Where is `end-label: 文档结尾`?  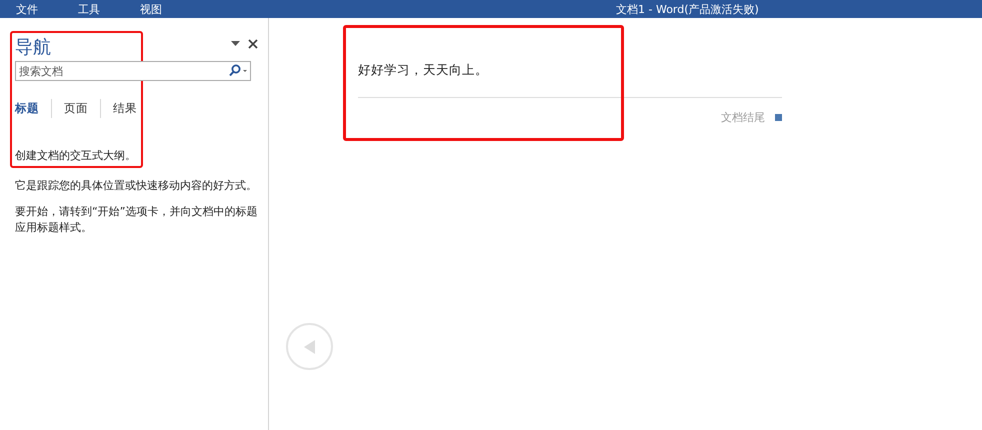 end-label: 文档结尾 is located at coordinates (743, 117).